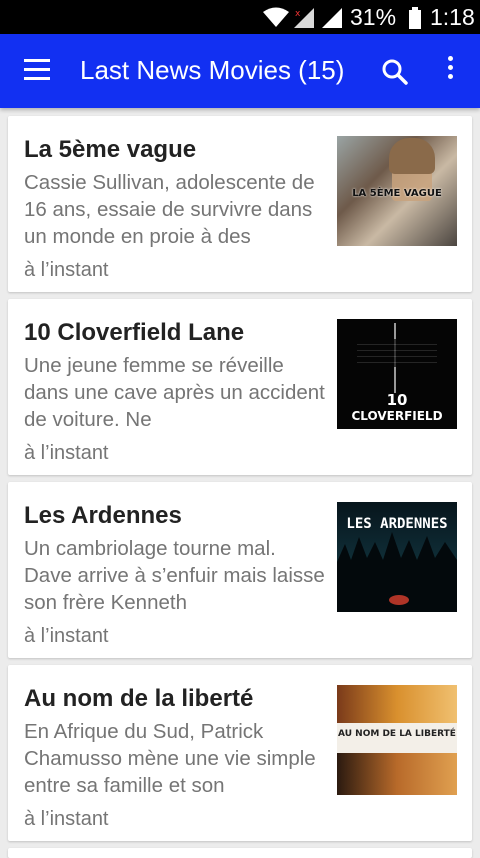  Describe the element at coordinates (450, 71) in the screenshot. I see `overflow-menu-icon` at that location.